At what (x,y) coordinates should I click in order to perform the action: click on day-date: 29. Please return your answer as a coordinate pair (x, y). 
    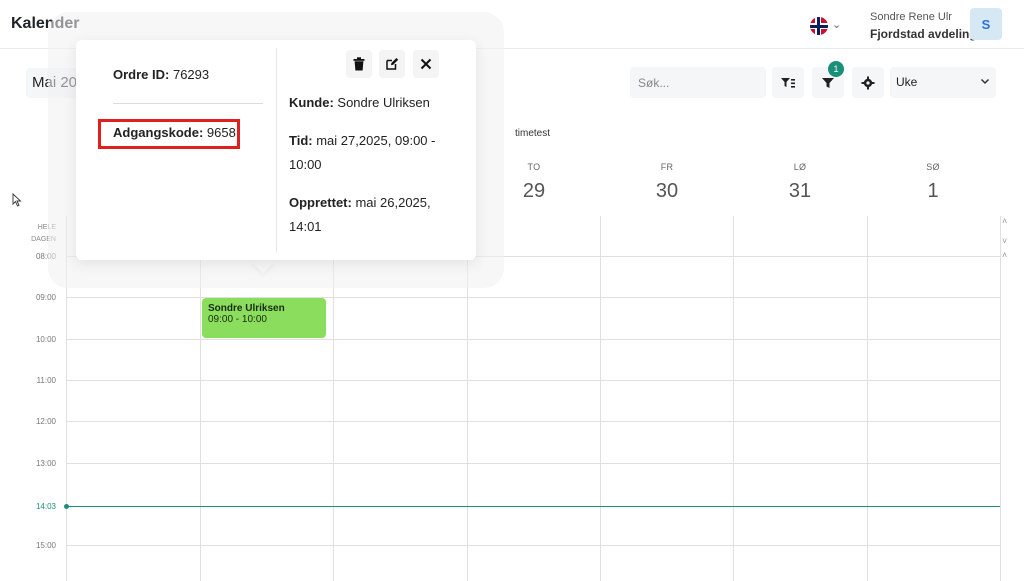
    Looking at the image, I should click on (534, 191).